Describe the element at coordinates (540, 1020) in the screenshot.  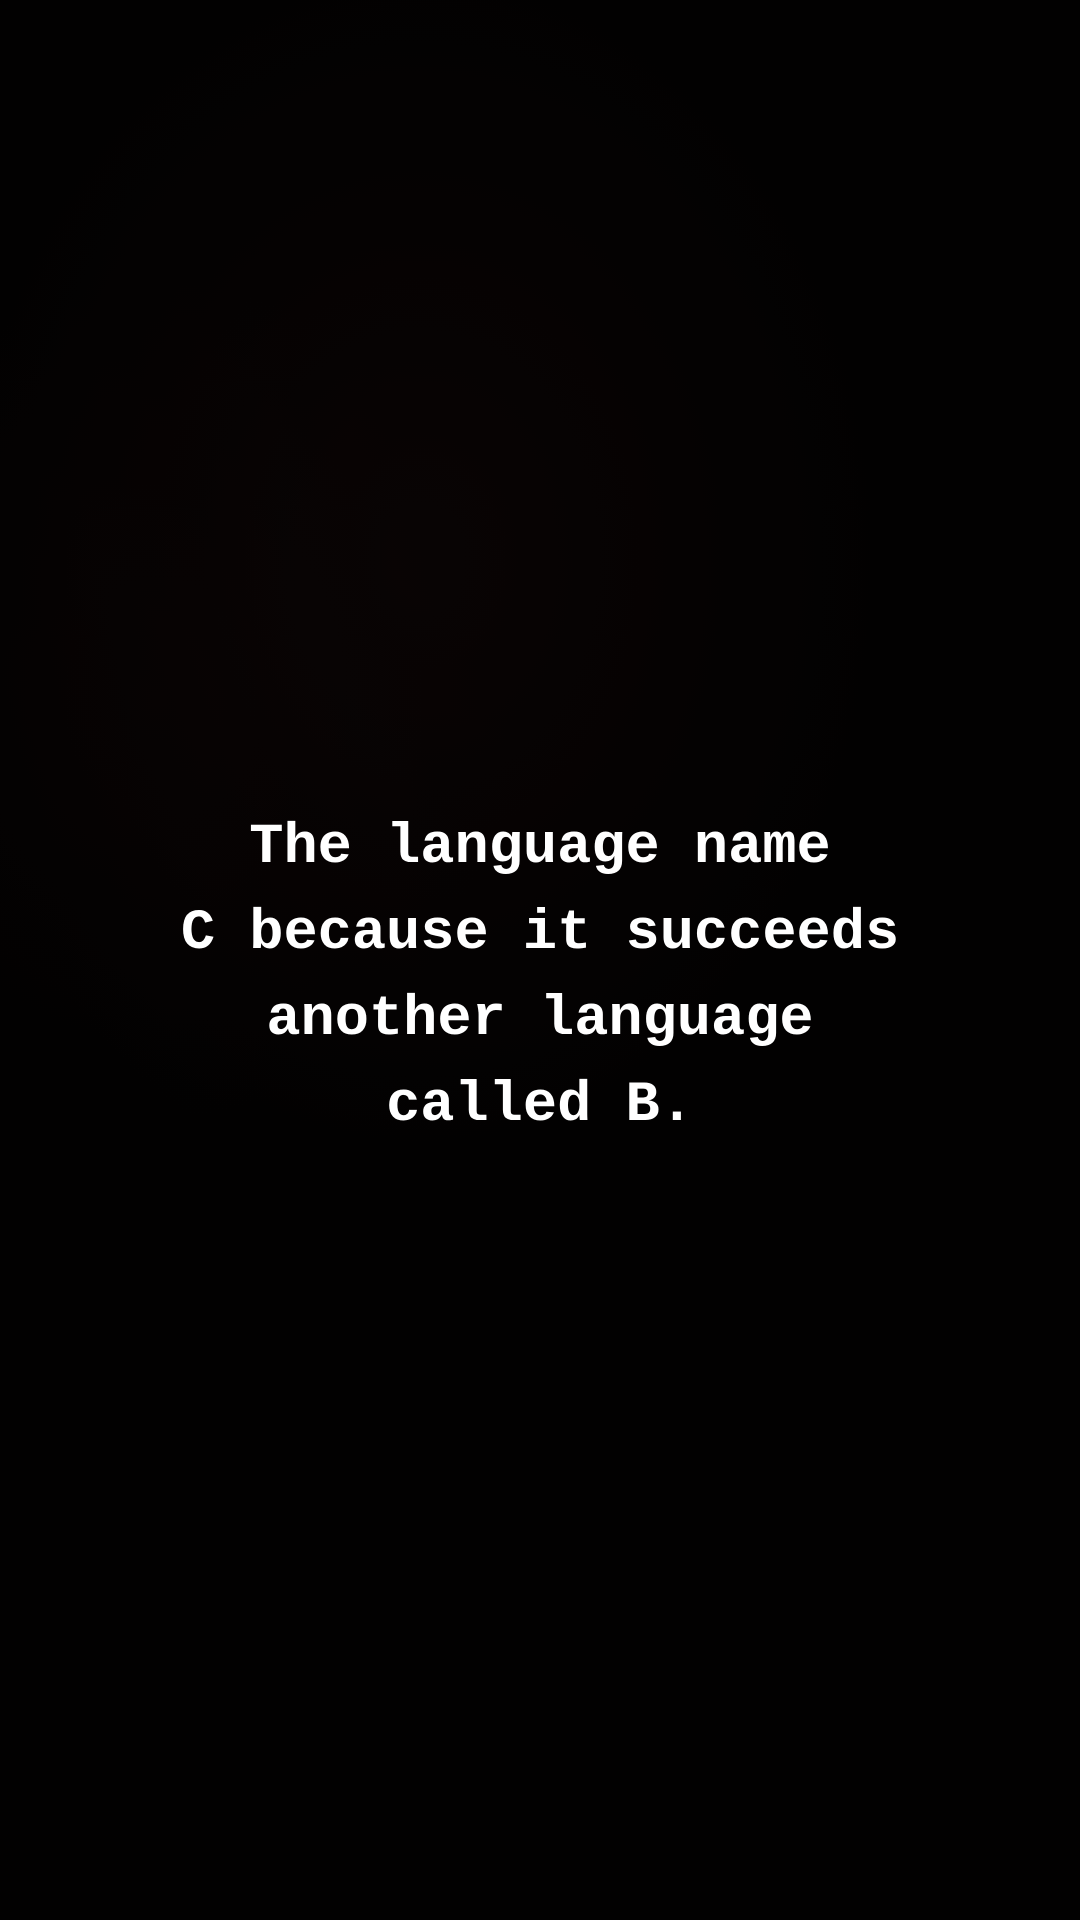
I see `caption-line-3: another language` at that location.